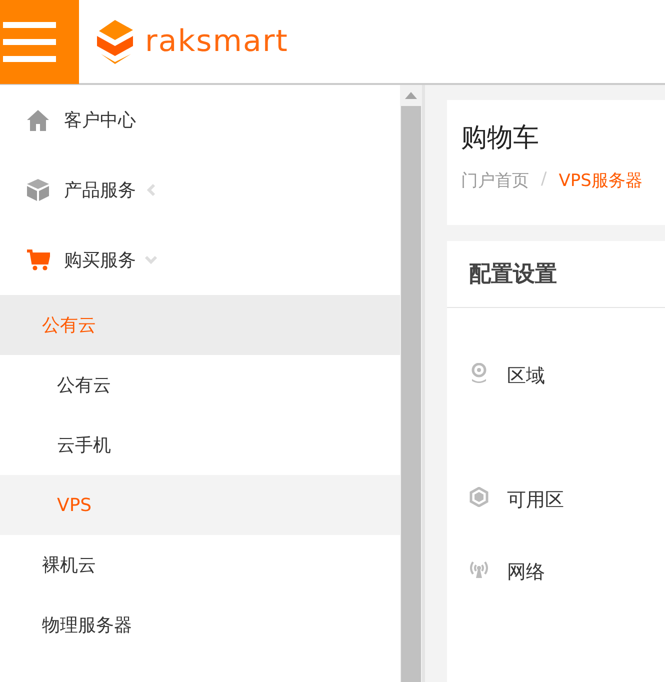 This screenshot has width=665, height=682. I want to click on scrollbar, so click(412, 383).